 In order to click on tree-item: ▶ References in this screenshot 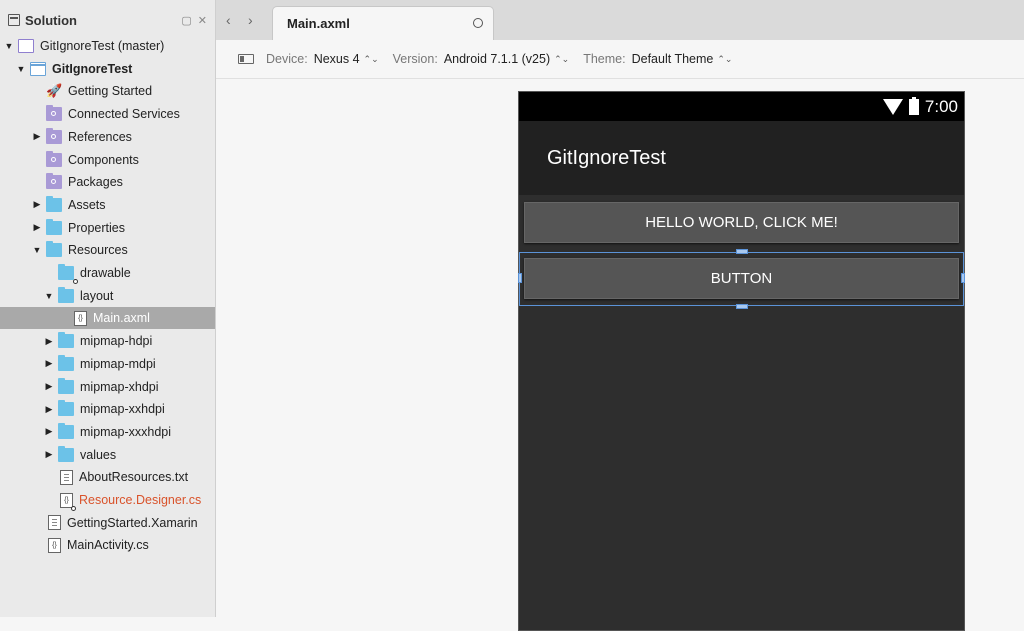, I will do `click(107, 137)`.